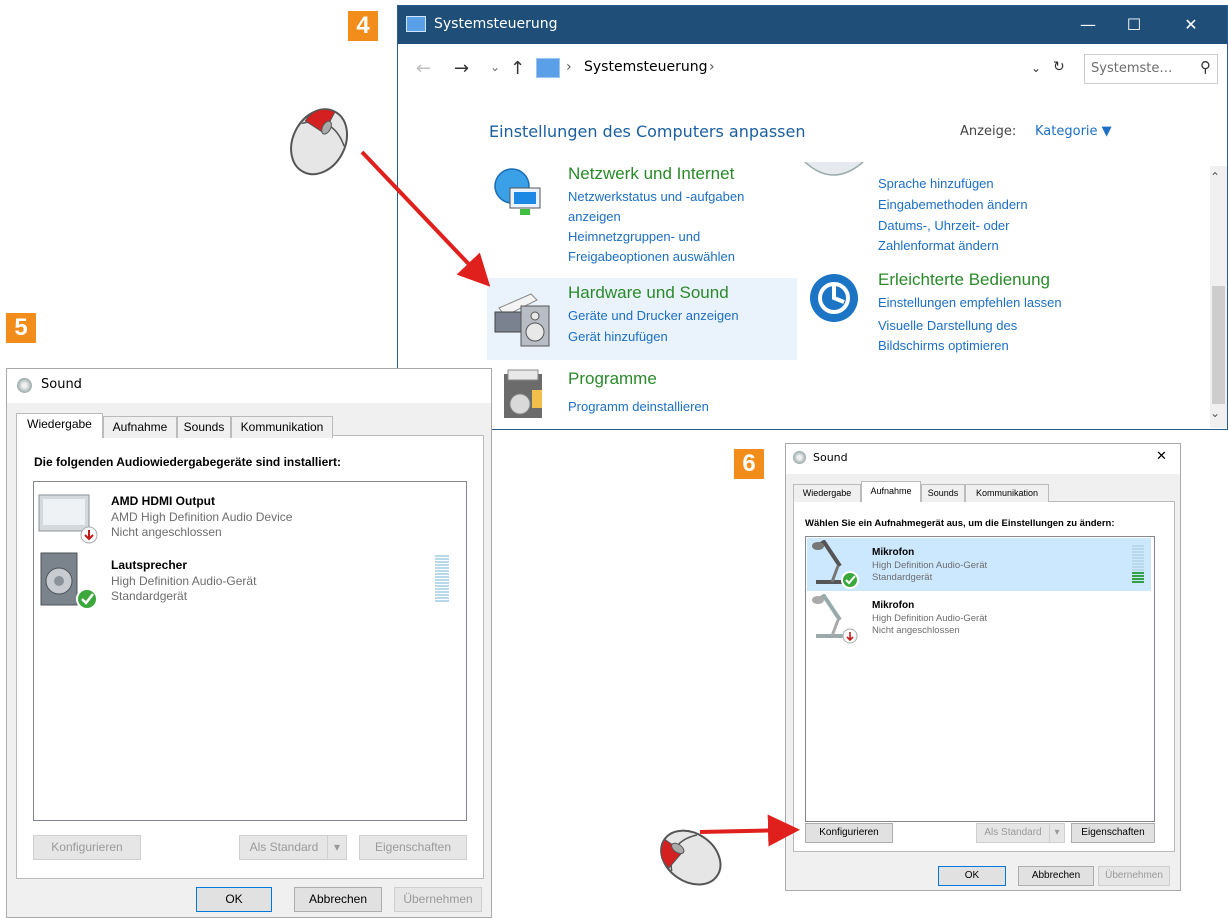  What do you see at coordinates (425, 218) in the screenshot?
I see `arrow-to-hardware-sound` at bounding box center [425, 218].